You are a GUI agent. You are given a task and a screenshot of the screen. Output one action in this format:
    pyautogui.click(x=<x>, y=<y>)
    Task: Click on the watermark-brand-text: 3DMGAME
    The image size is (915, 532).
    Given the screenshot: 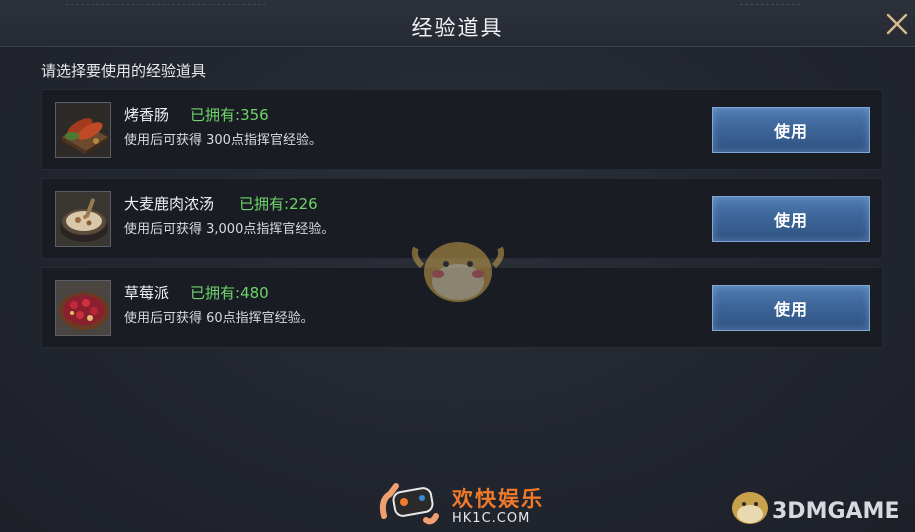 What is the action you would take?
    pyautogui.click(x=836, y=511)
    